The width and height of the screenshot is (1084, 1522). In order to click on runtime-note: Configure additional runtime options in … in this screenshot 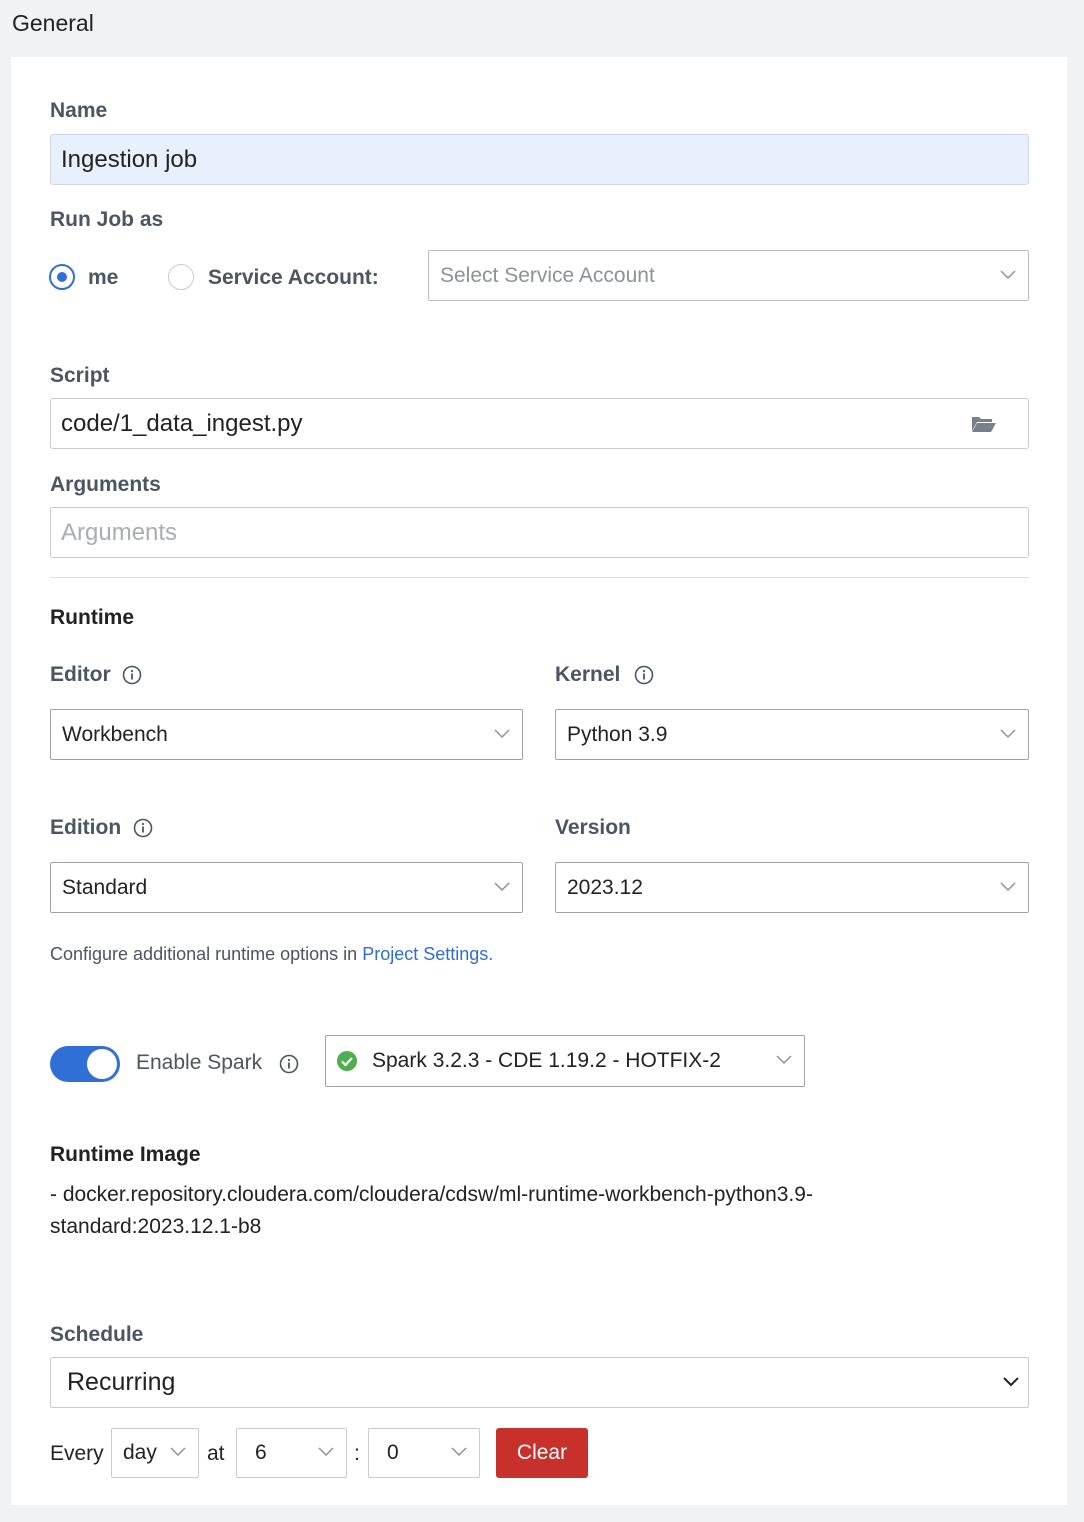, I will do `click(271, 954)`.